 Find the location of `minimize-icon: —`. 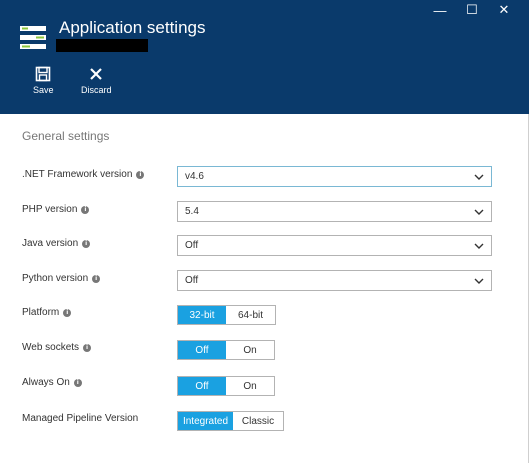

minimize-icon: — is located at coordinates (440, 10).